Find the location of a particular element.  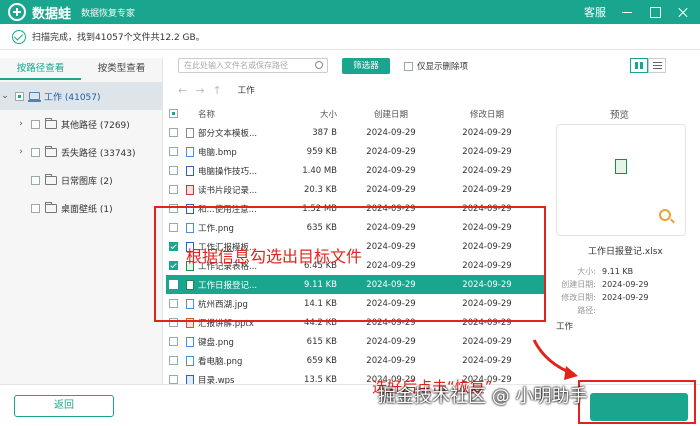

row-size: 615 KB is located at coordinates (321, 341).